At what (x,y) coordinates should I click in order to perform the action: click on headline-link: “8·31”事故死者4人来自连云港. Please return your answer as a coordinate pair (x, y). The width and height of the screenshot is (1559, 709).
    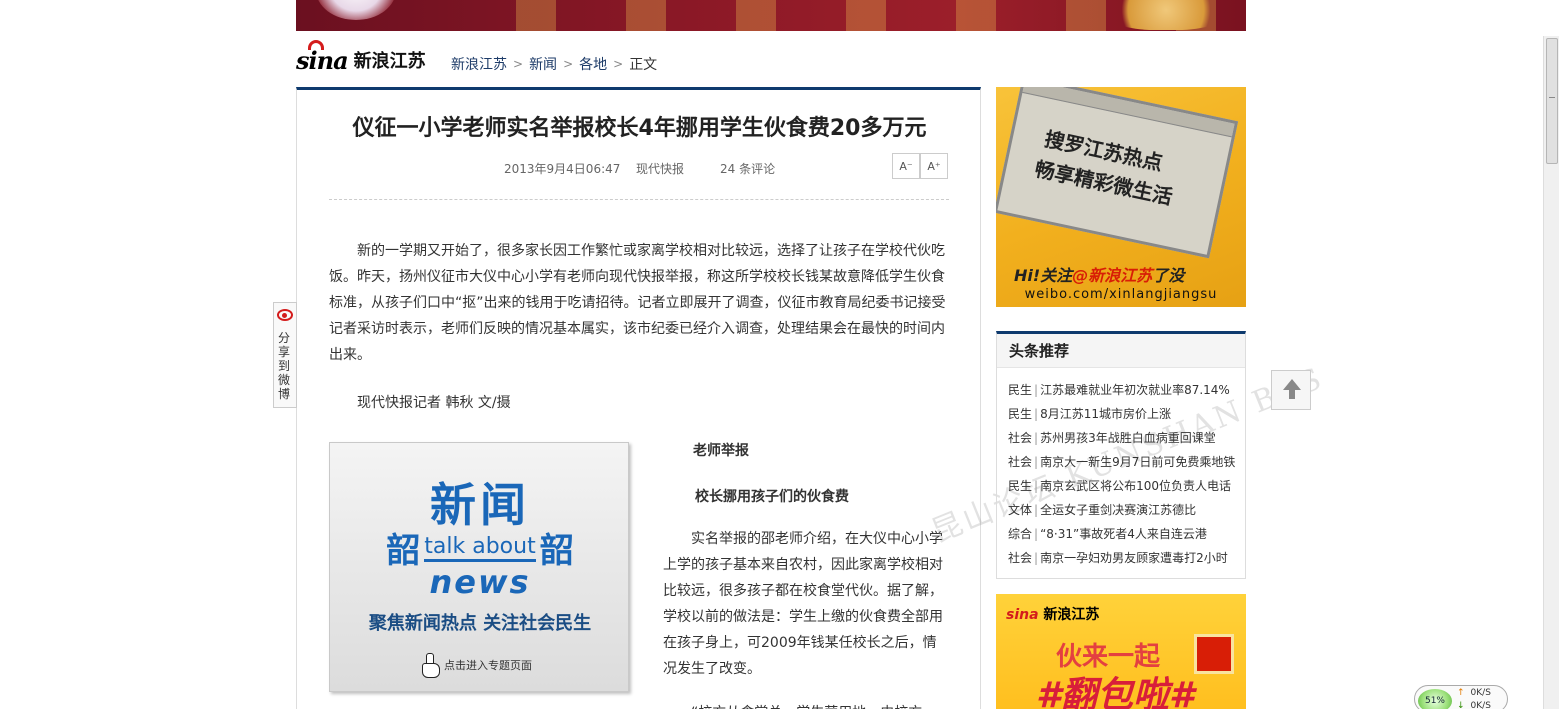
    Looking at the image, I should click on (1123, 534).